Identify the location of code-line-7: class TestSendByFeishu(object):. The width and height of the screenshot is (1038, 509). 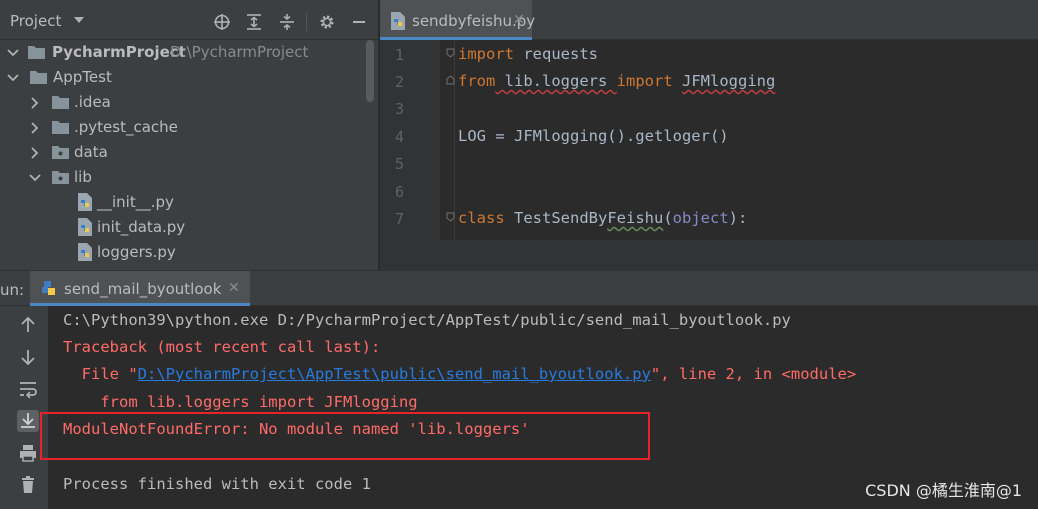
(602, 218).